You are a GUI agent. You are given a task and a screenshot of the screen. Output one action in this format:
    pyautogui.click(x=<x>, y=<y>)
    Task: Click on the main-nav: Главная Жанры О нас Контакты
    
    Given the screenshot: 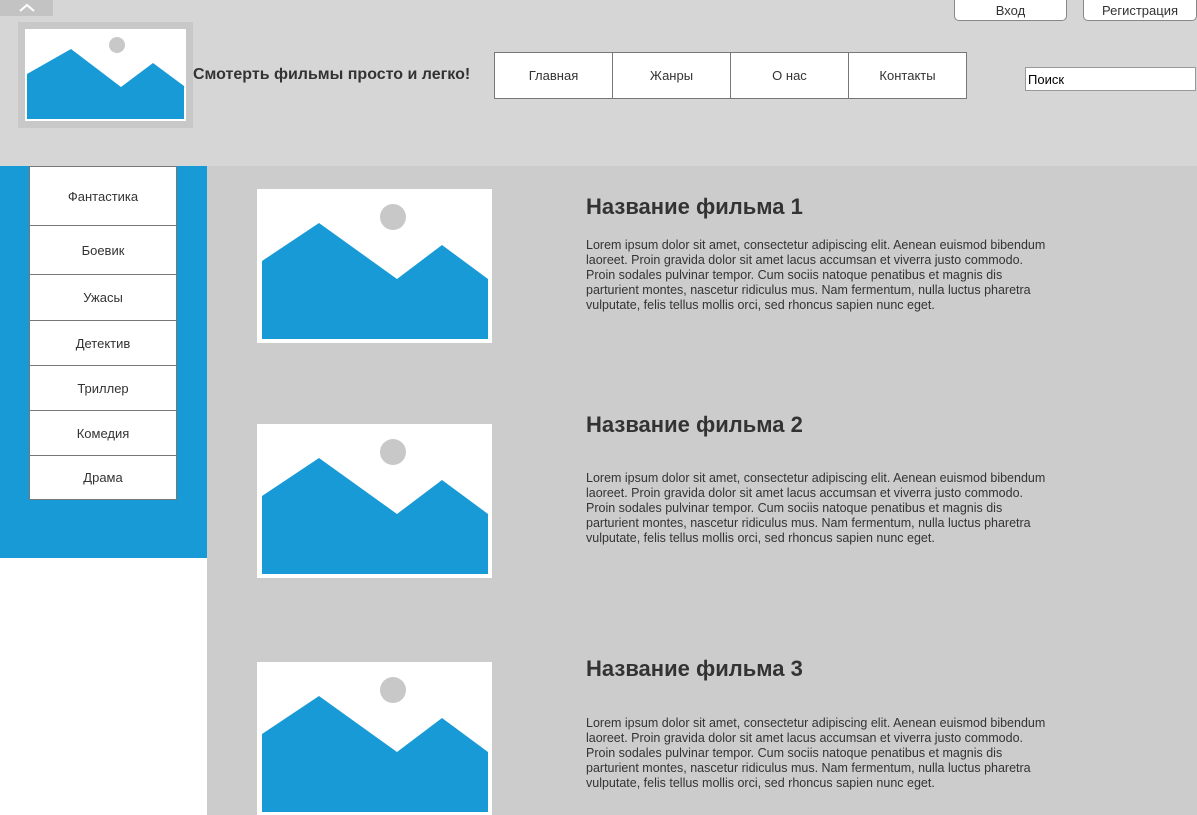 What is the action you would take?
    pyautogui.click(x=730, y=75)
    